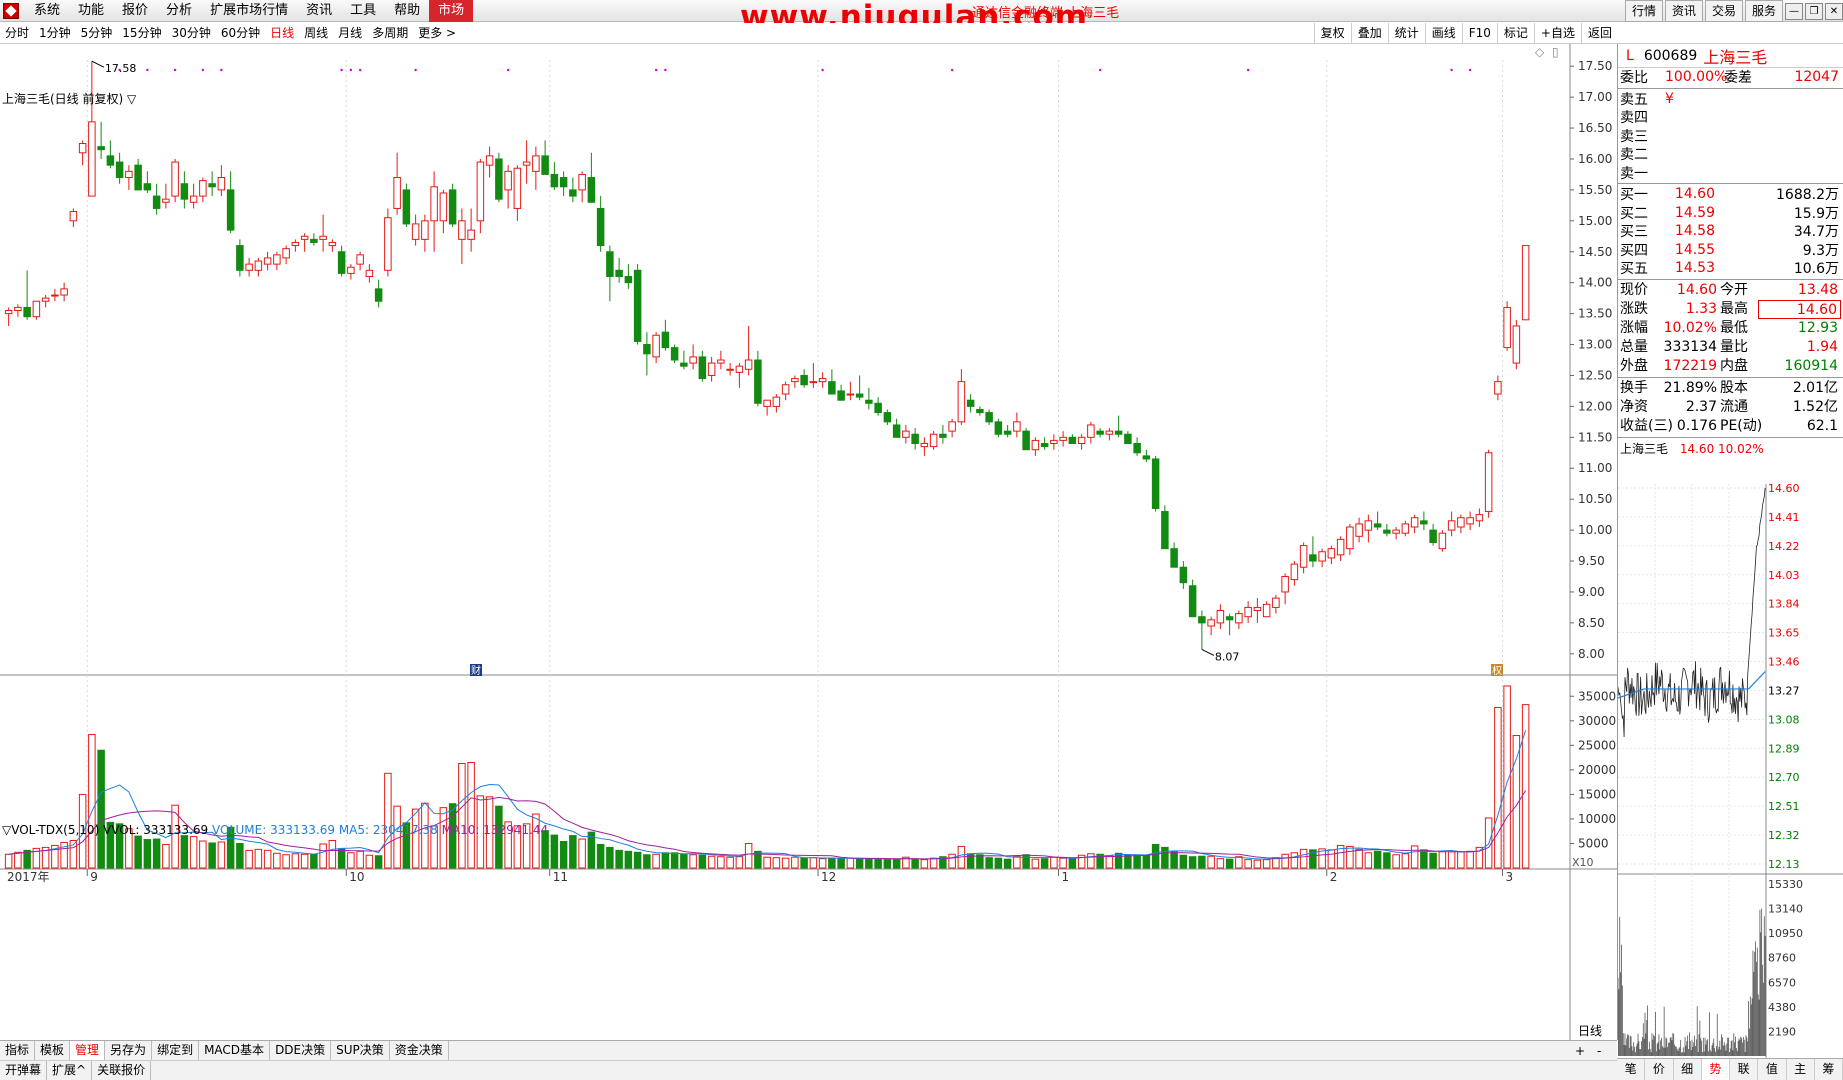 The image size is (1843, 1080). What do you see at coordinates (1734, 406) in the screenshot?
I see `stat-label: 流通` at bounding box center [1734, 406].